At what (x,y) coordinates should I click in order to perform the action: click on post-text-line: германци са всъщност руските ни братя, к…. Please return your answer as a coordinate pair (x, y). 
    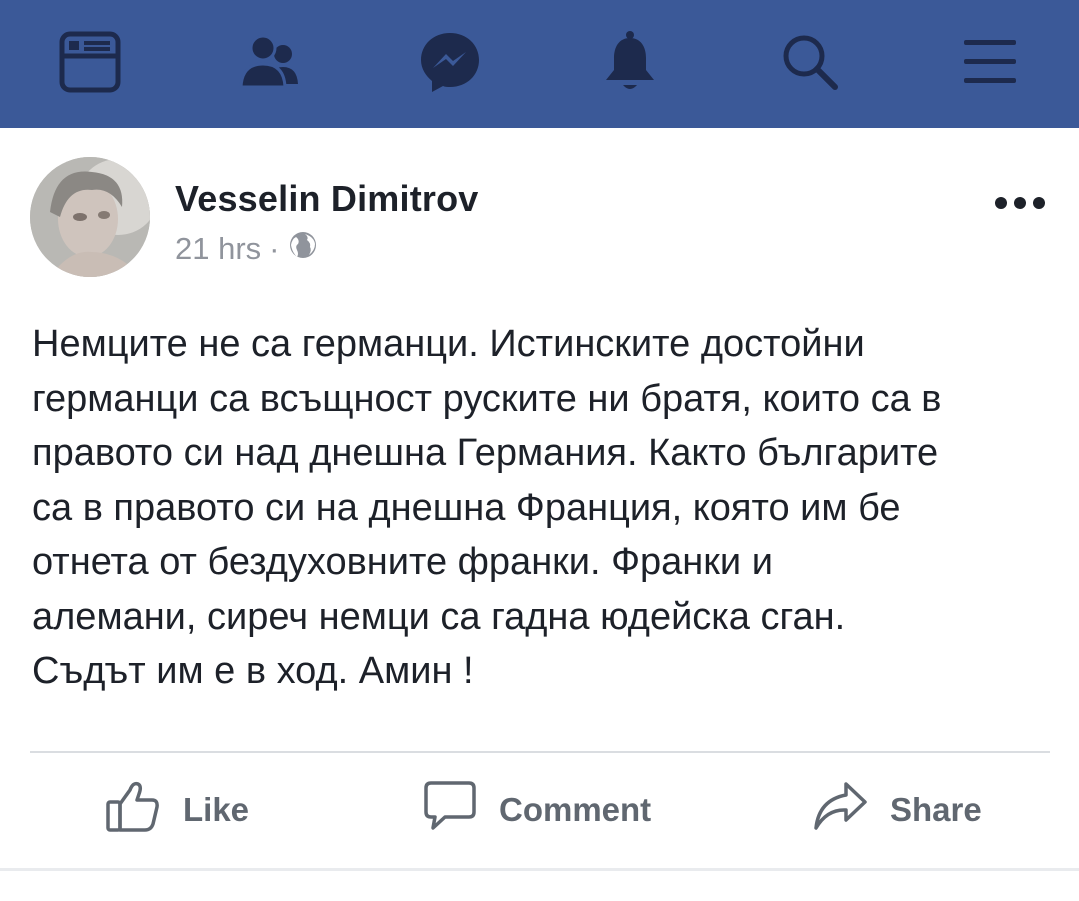
    Looking at the image, I should click on (487, 398).